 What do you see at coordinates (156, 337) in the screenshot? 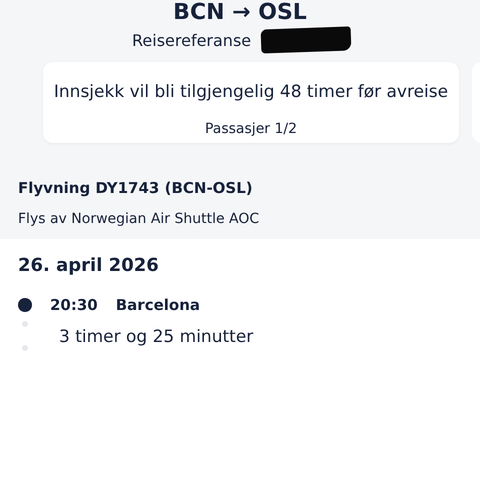
I see `flight-duration: 3 timer og 25 minutter` at bounding box center [156, 337].